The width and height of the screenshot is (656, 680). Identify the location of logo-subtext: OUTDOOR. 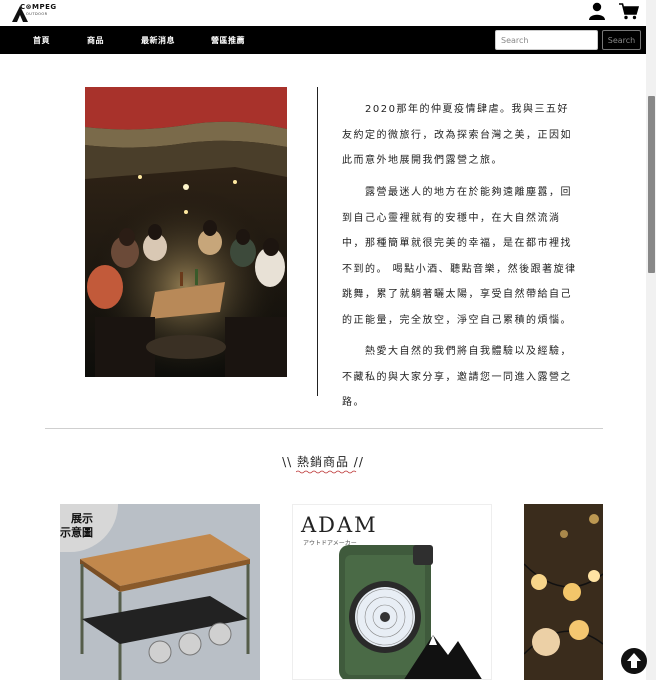
(37, 14).